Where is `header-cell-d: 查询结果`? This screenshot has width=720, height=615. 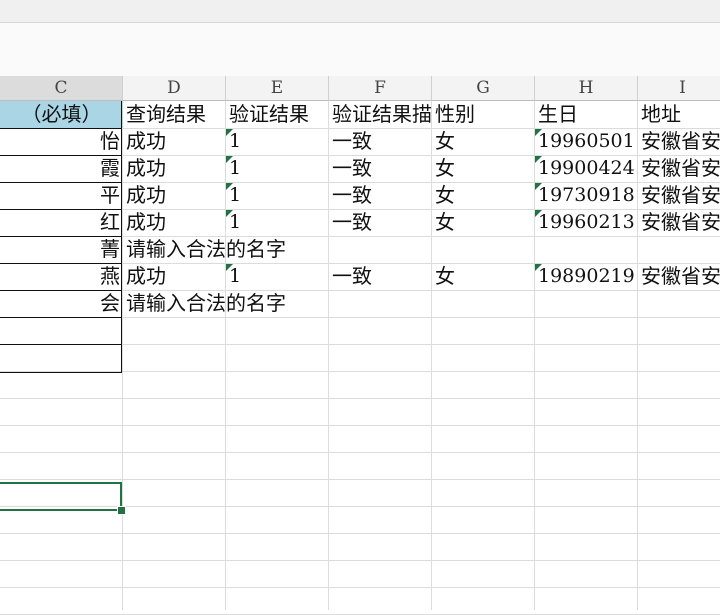
header-cell-d: 查询结果 is located at coordinates (174, 114).